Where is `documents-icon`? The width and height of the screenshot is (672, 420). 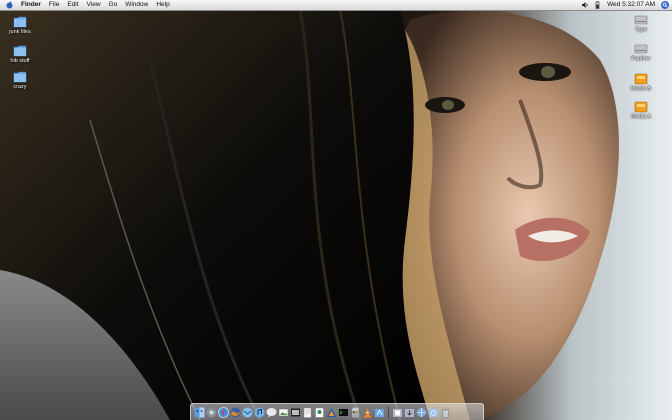
documents-icon is located at coordinates (397, 412).